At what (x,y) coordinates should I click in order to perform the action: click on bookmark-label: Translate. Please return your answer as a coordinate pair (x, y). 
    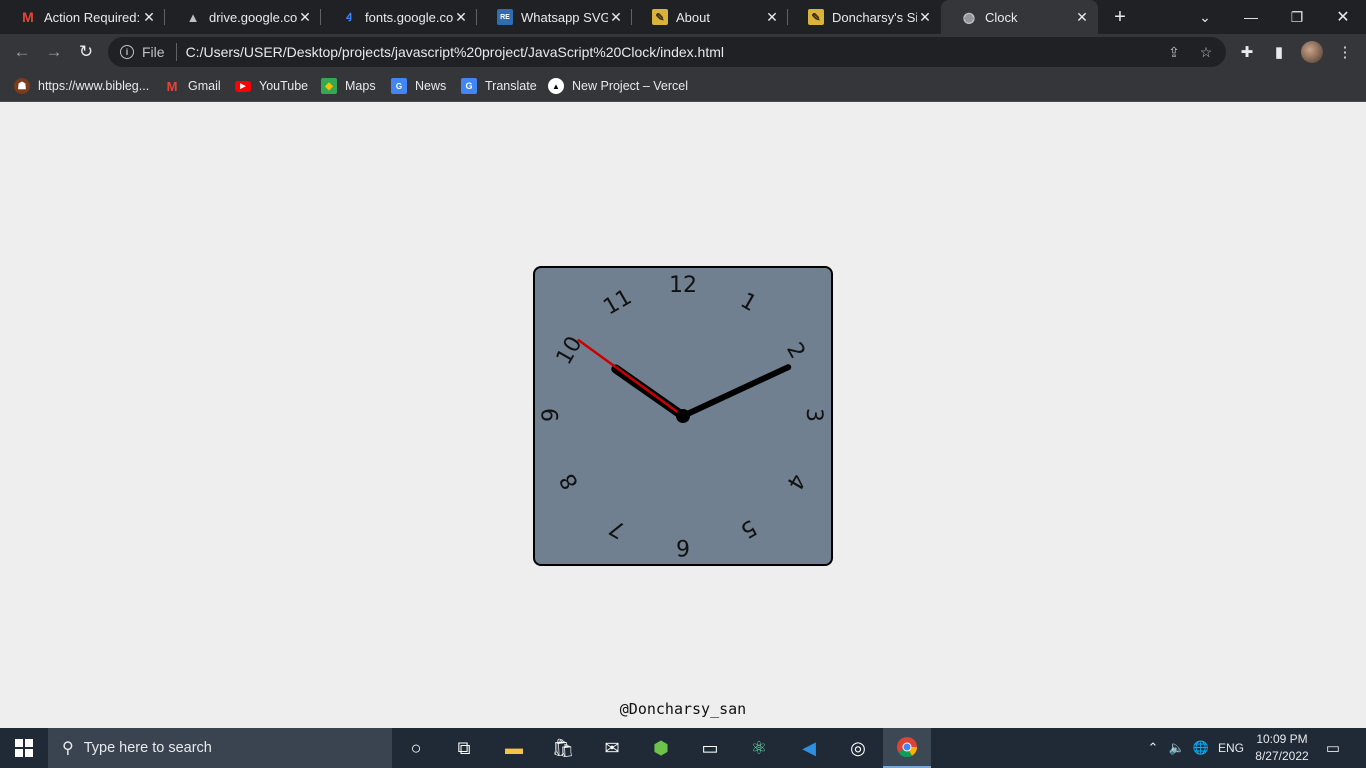
    Looking at the image, I should click on (511, 86).